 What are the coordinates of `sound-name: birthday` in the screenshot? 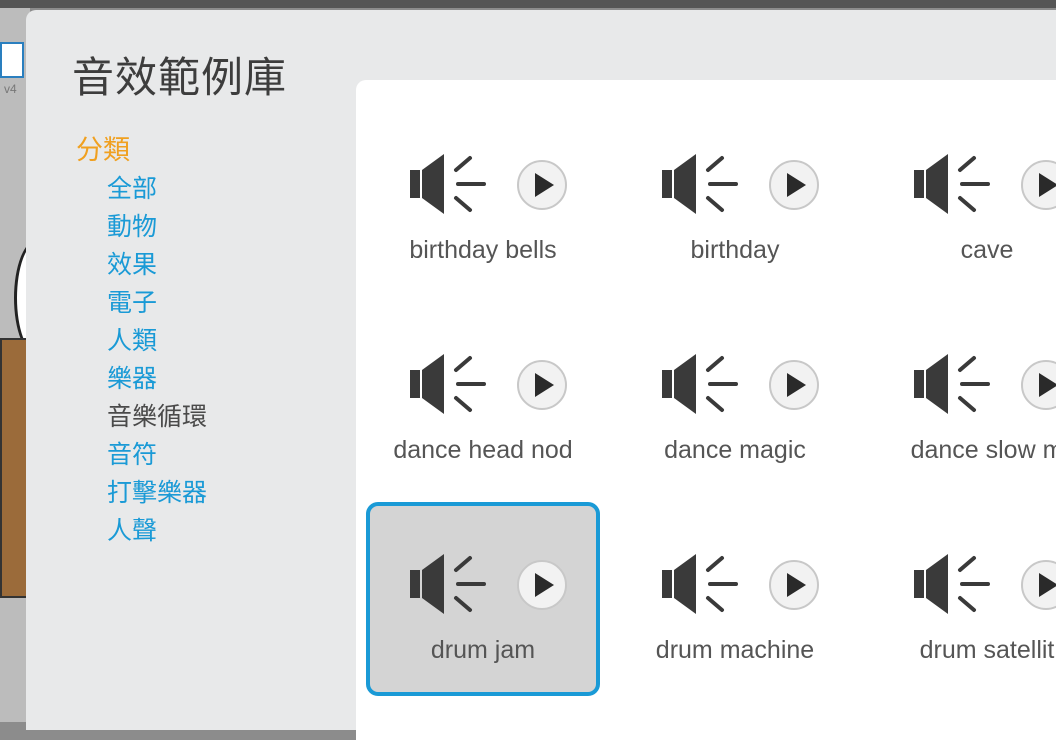 It's located at (735, 250).